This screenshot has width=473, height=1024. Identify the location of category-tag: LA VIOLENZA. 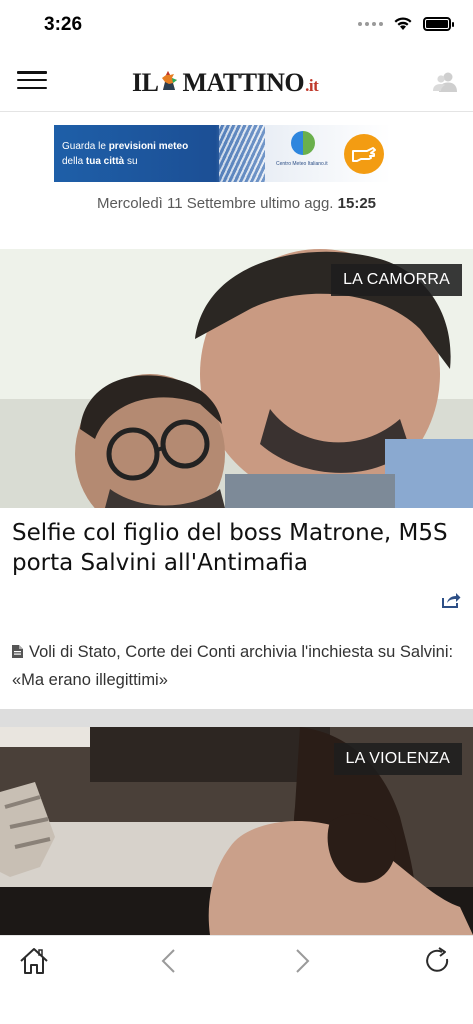
(397, 759).